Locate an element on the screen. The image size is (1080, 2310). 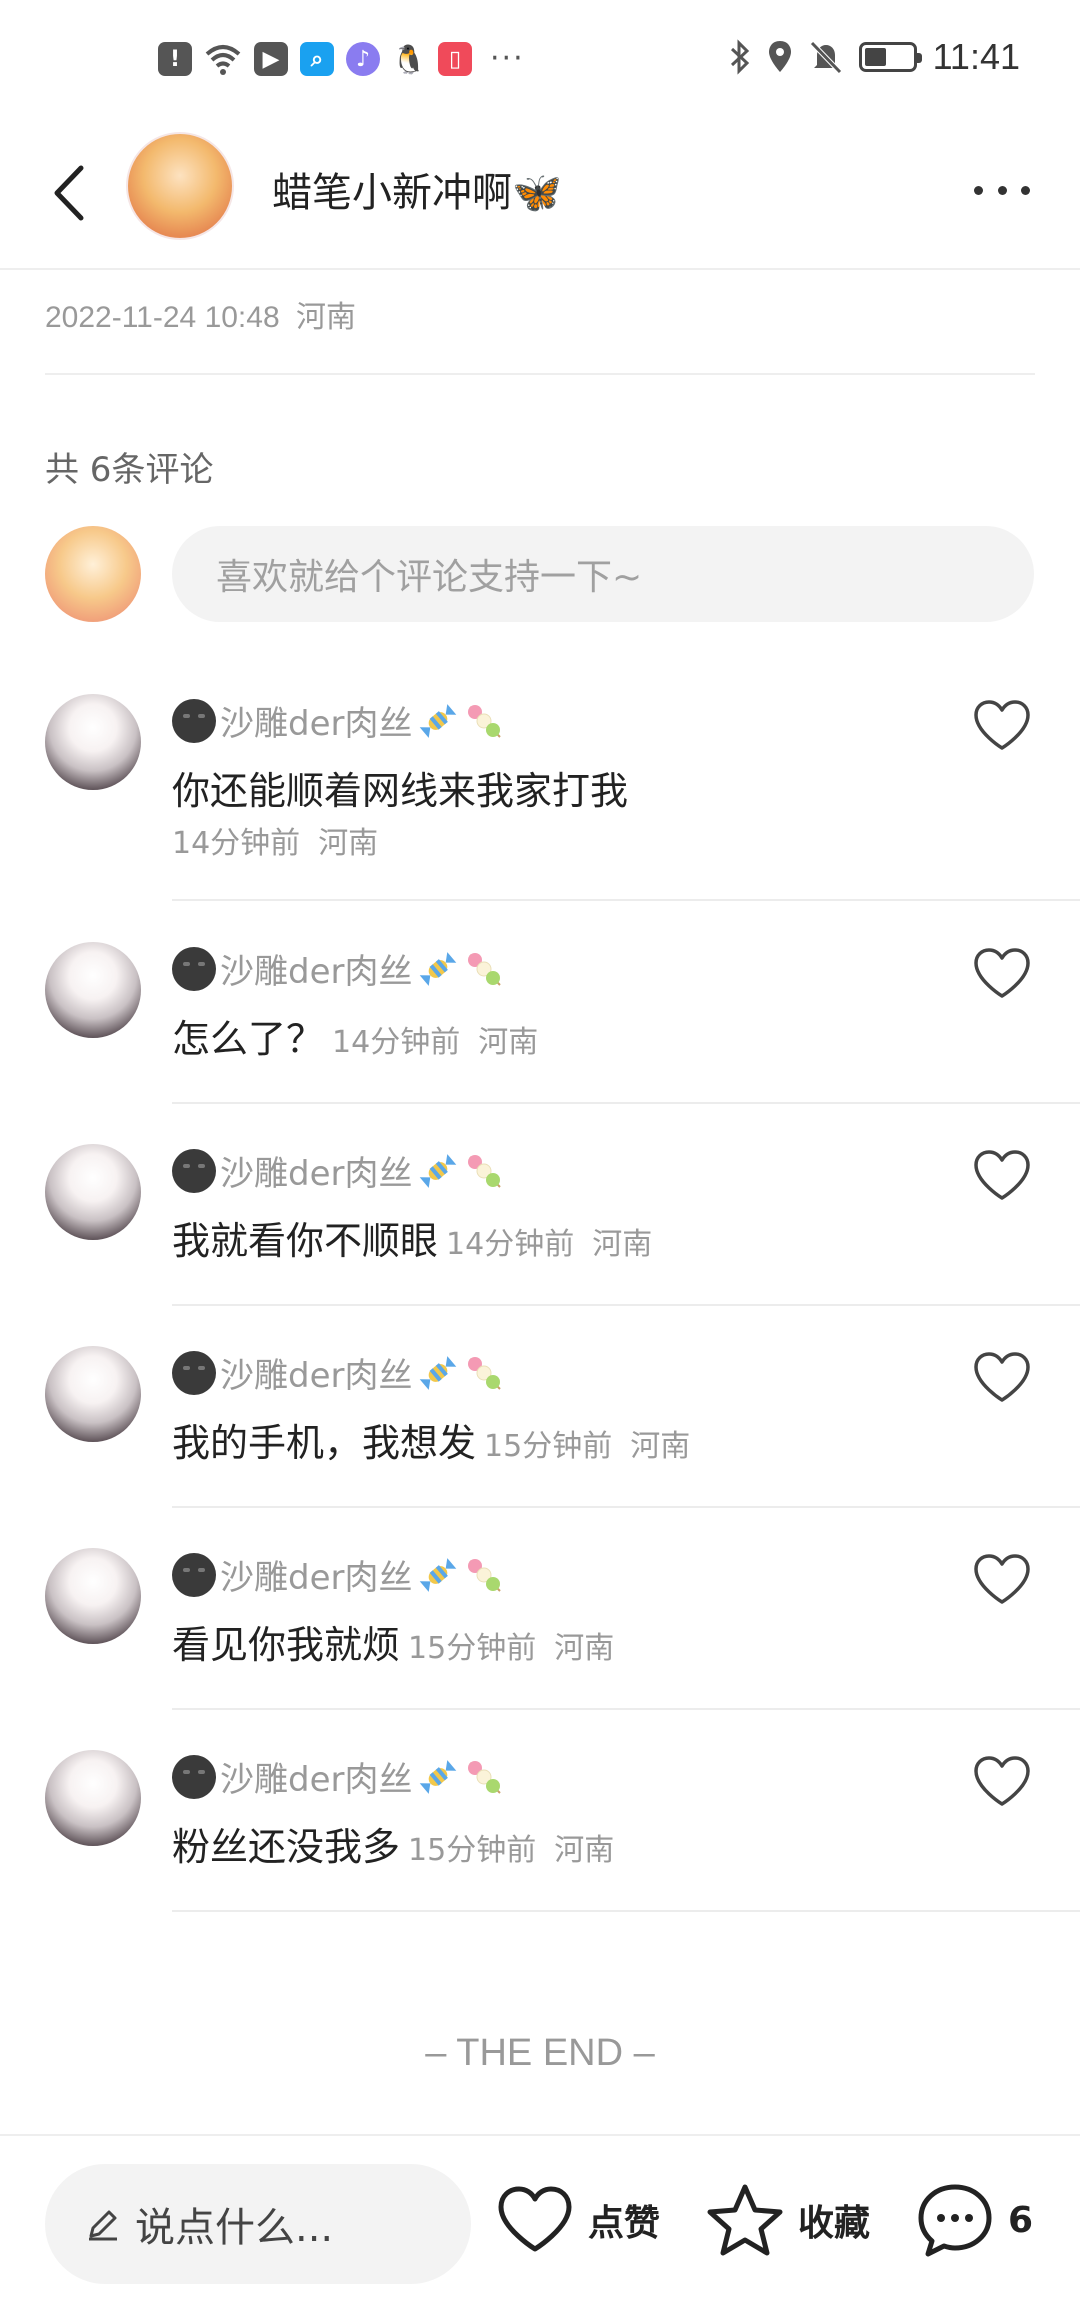
comments-count: 6 is located at coordinates (1021, 2220).